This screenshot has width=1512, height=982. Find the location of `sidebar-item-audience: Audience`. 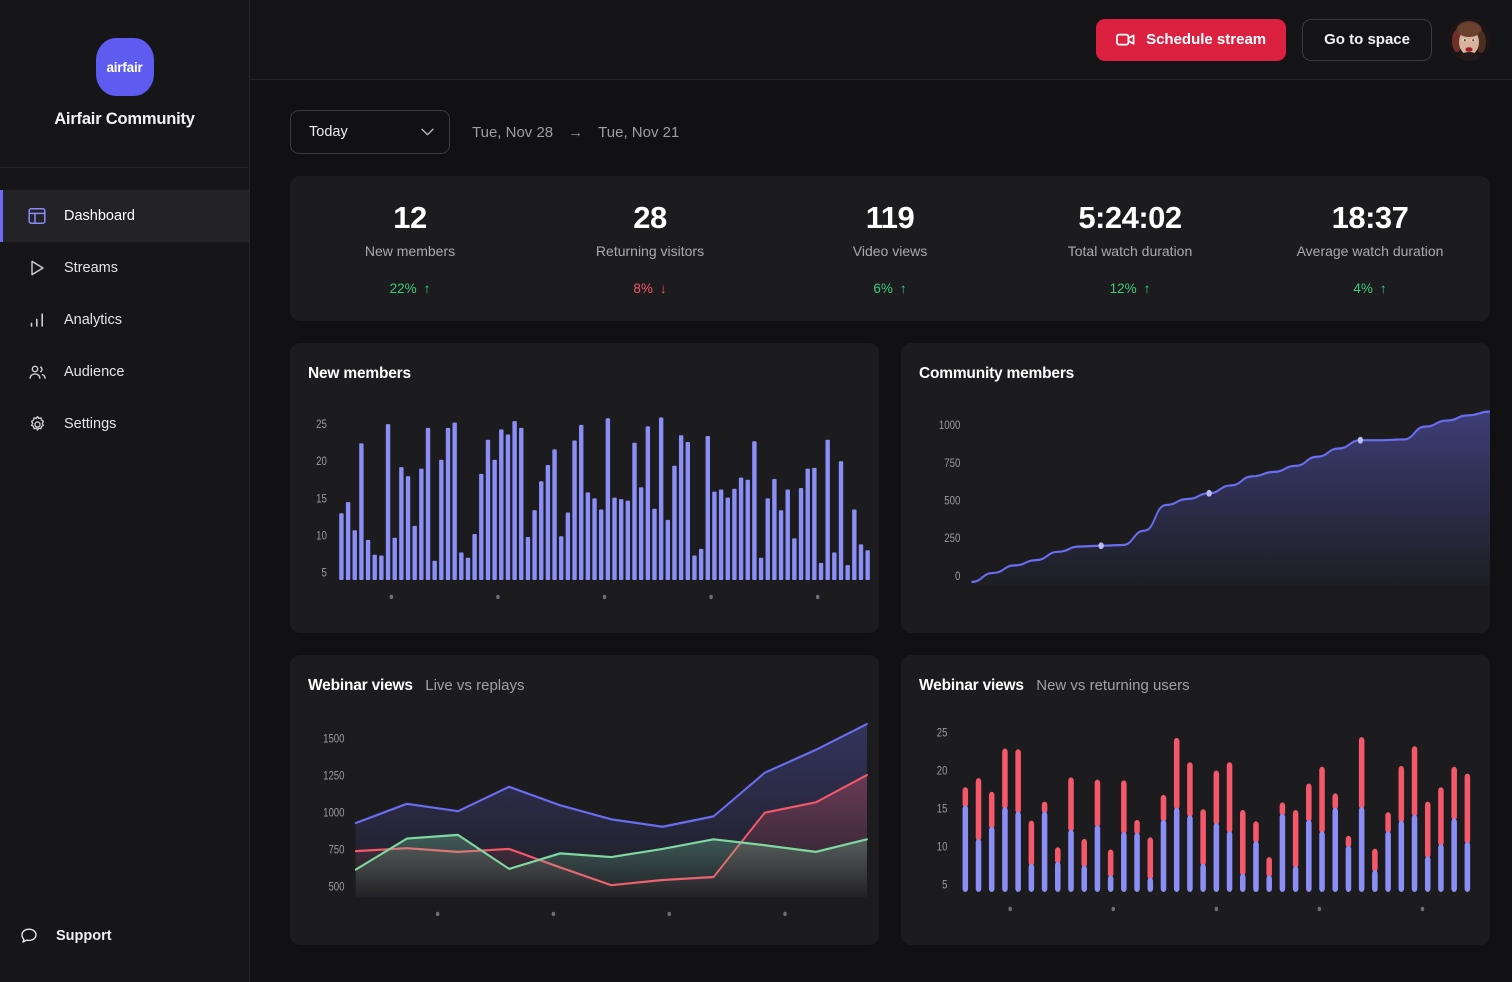

sidebar-item-audience: Audience is located at coordinates (124, 372).